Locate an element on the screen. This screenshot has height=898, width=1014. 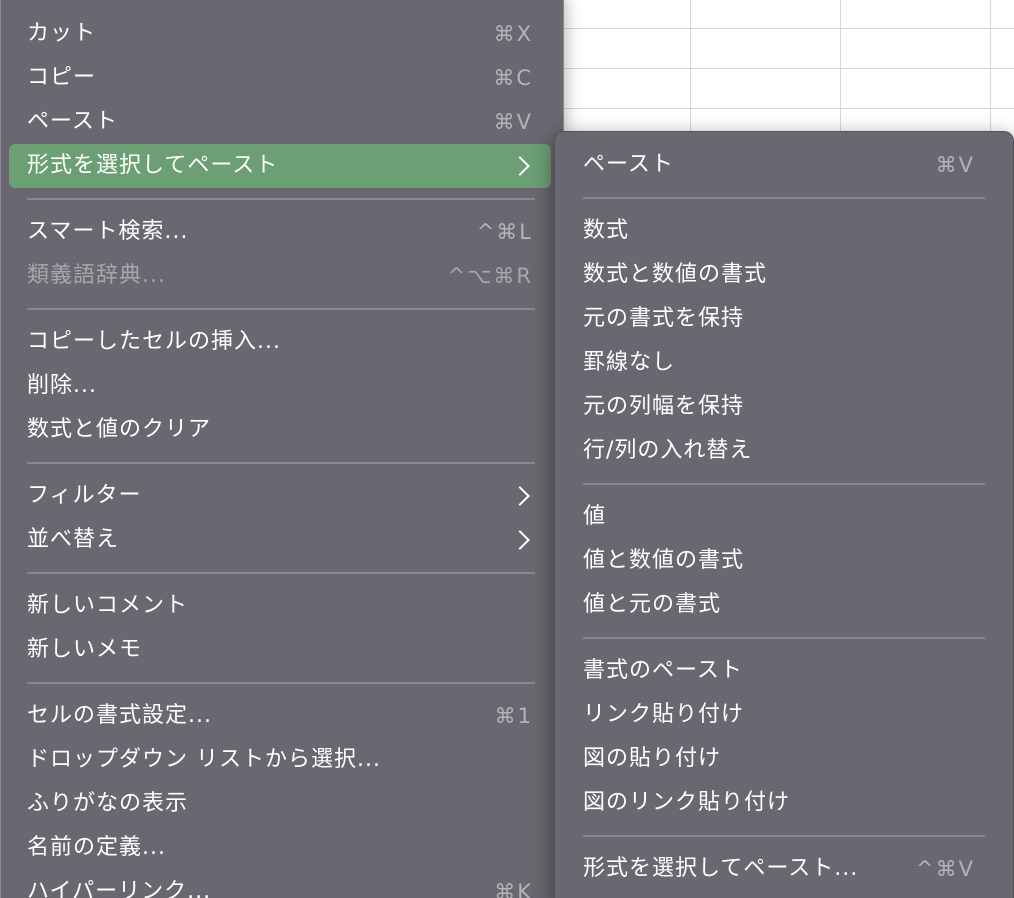
sub-item-1-0: 数式 is located at coordinates (779, 231).